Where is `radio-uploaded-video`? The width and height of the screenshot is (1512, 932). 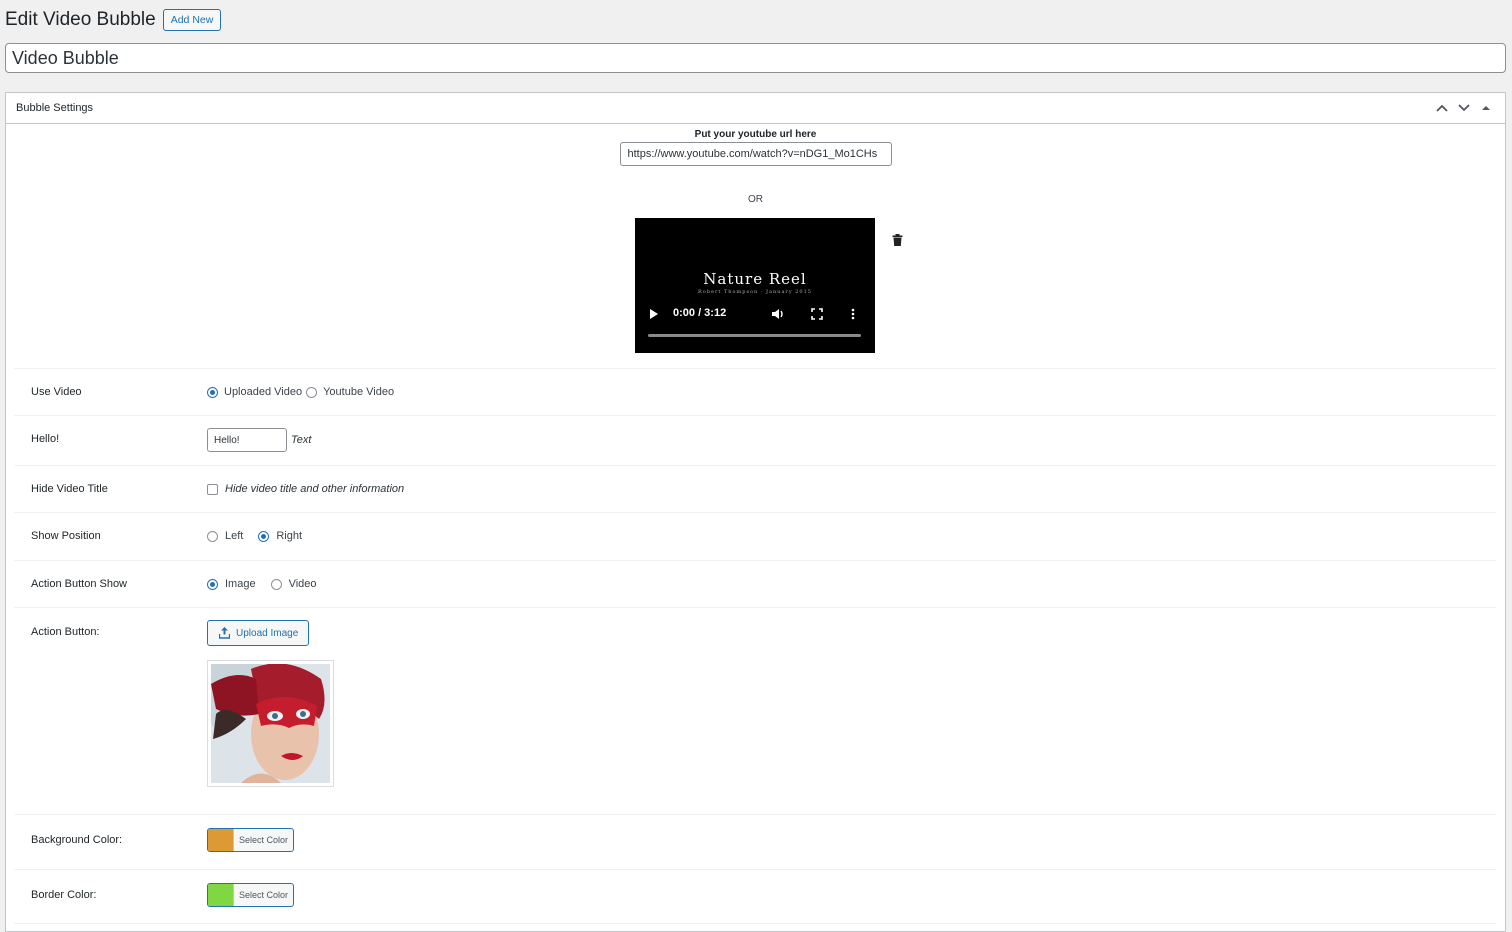 radio-uploaded-video is located at coordinates (212, 392).